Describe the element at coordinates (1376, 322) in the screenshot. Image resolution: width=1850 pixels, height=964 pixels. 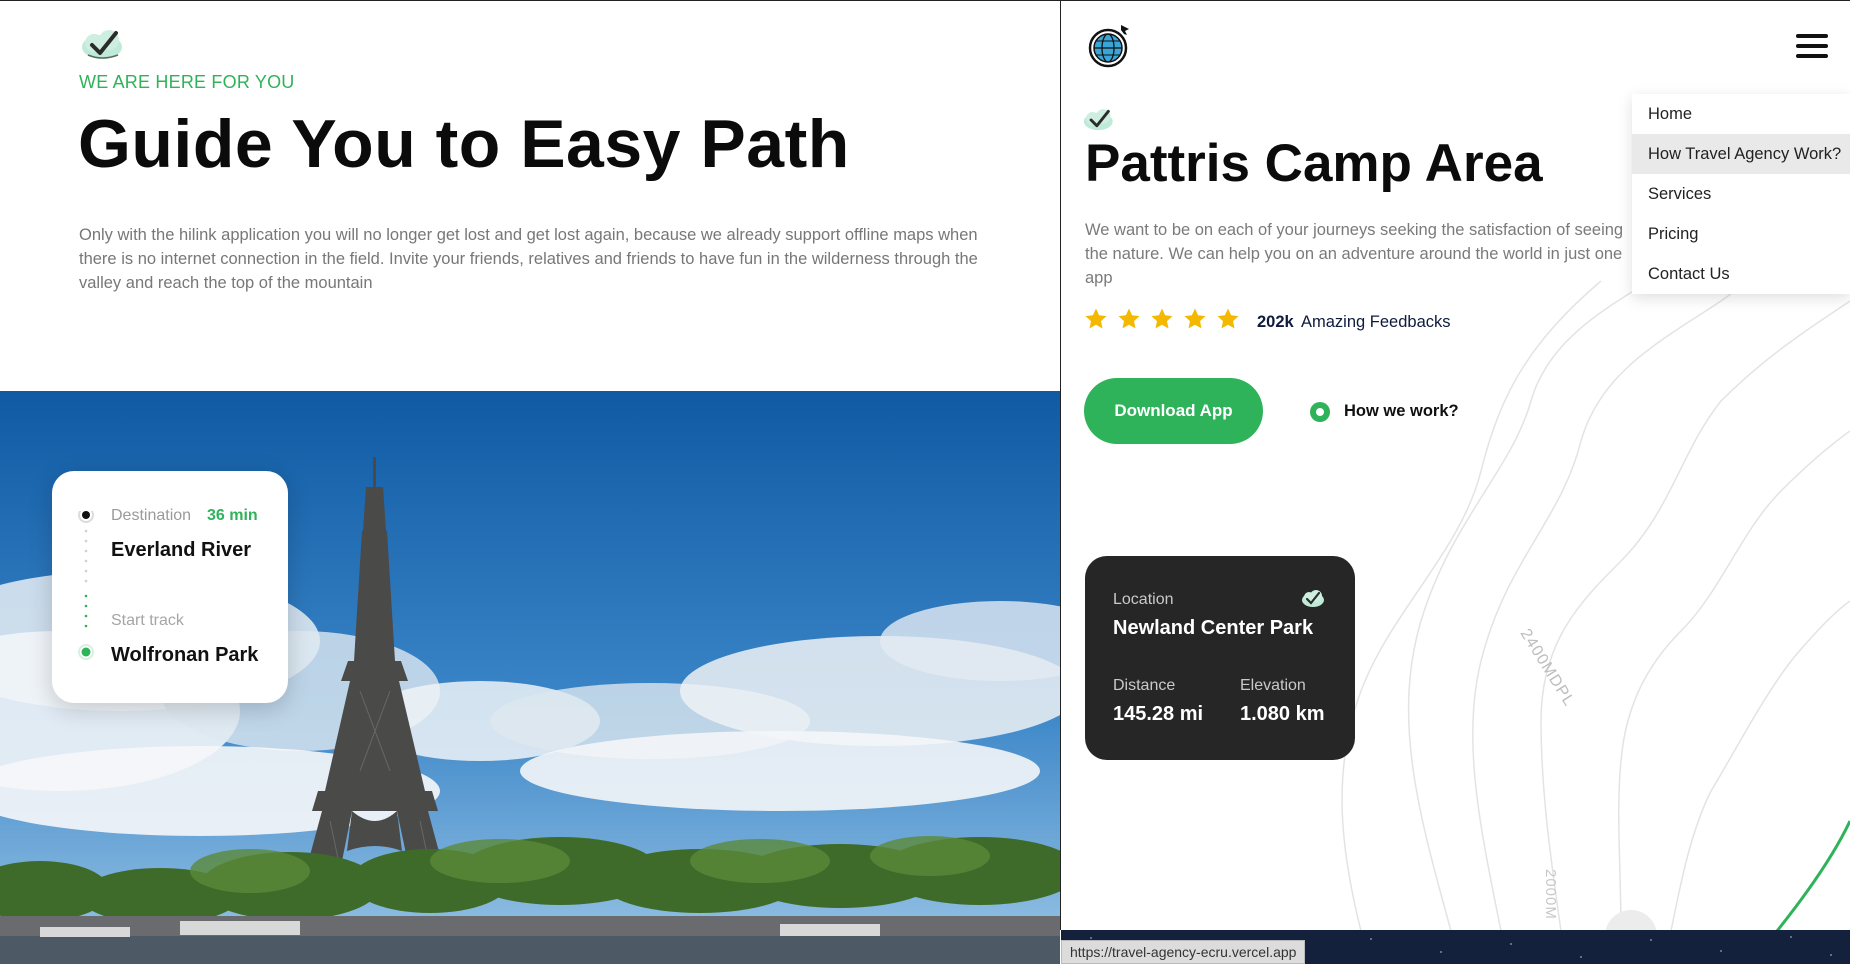
I see `feedback-label: Amazing Feedbacks` at that location.